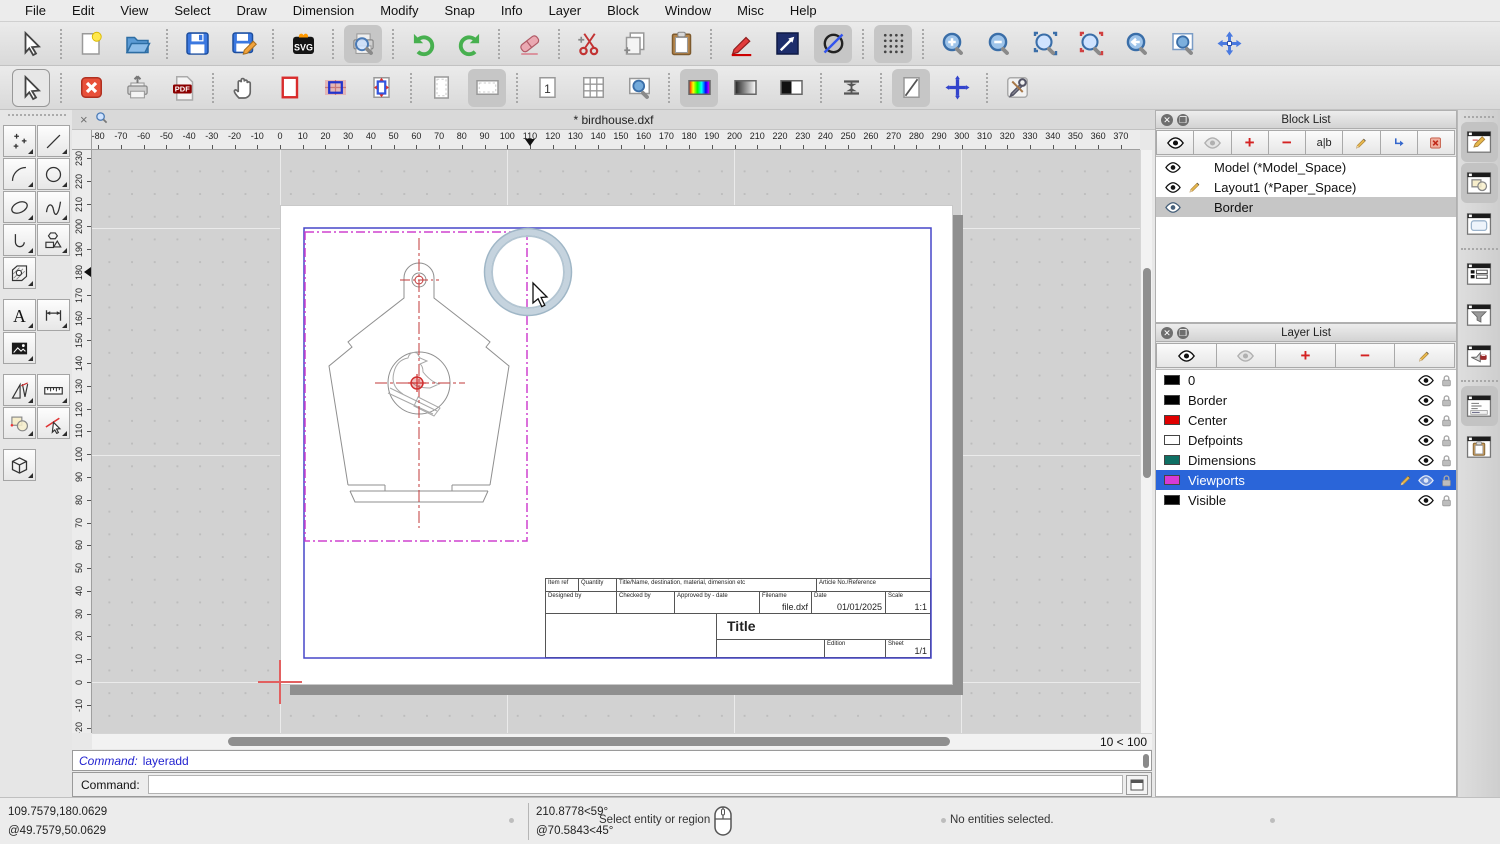  Describe the element at coordinates (19, 273) in the screenshot. I see `tool-hatch-button` at that location.